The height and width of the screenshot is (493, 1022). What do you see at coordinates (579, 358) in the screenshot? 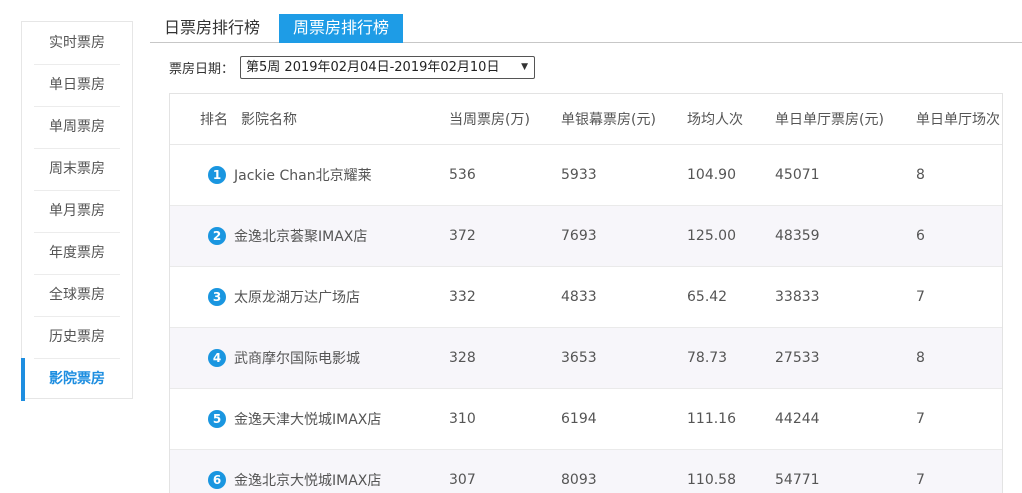
I see `per-screen-boxoffice: 3653` at bounding box center [579, 358].